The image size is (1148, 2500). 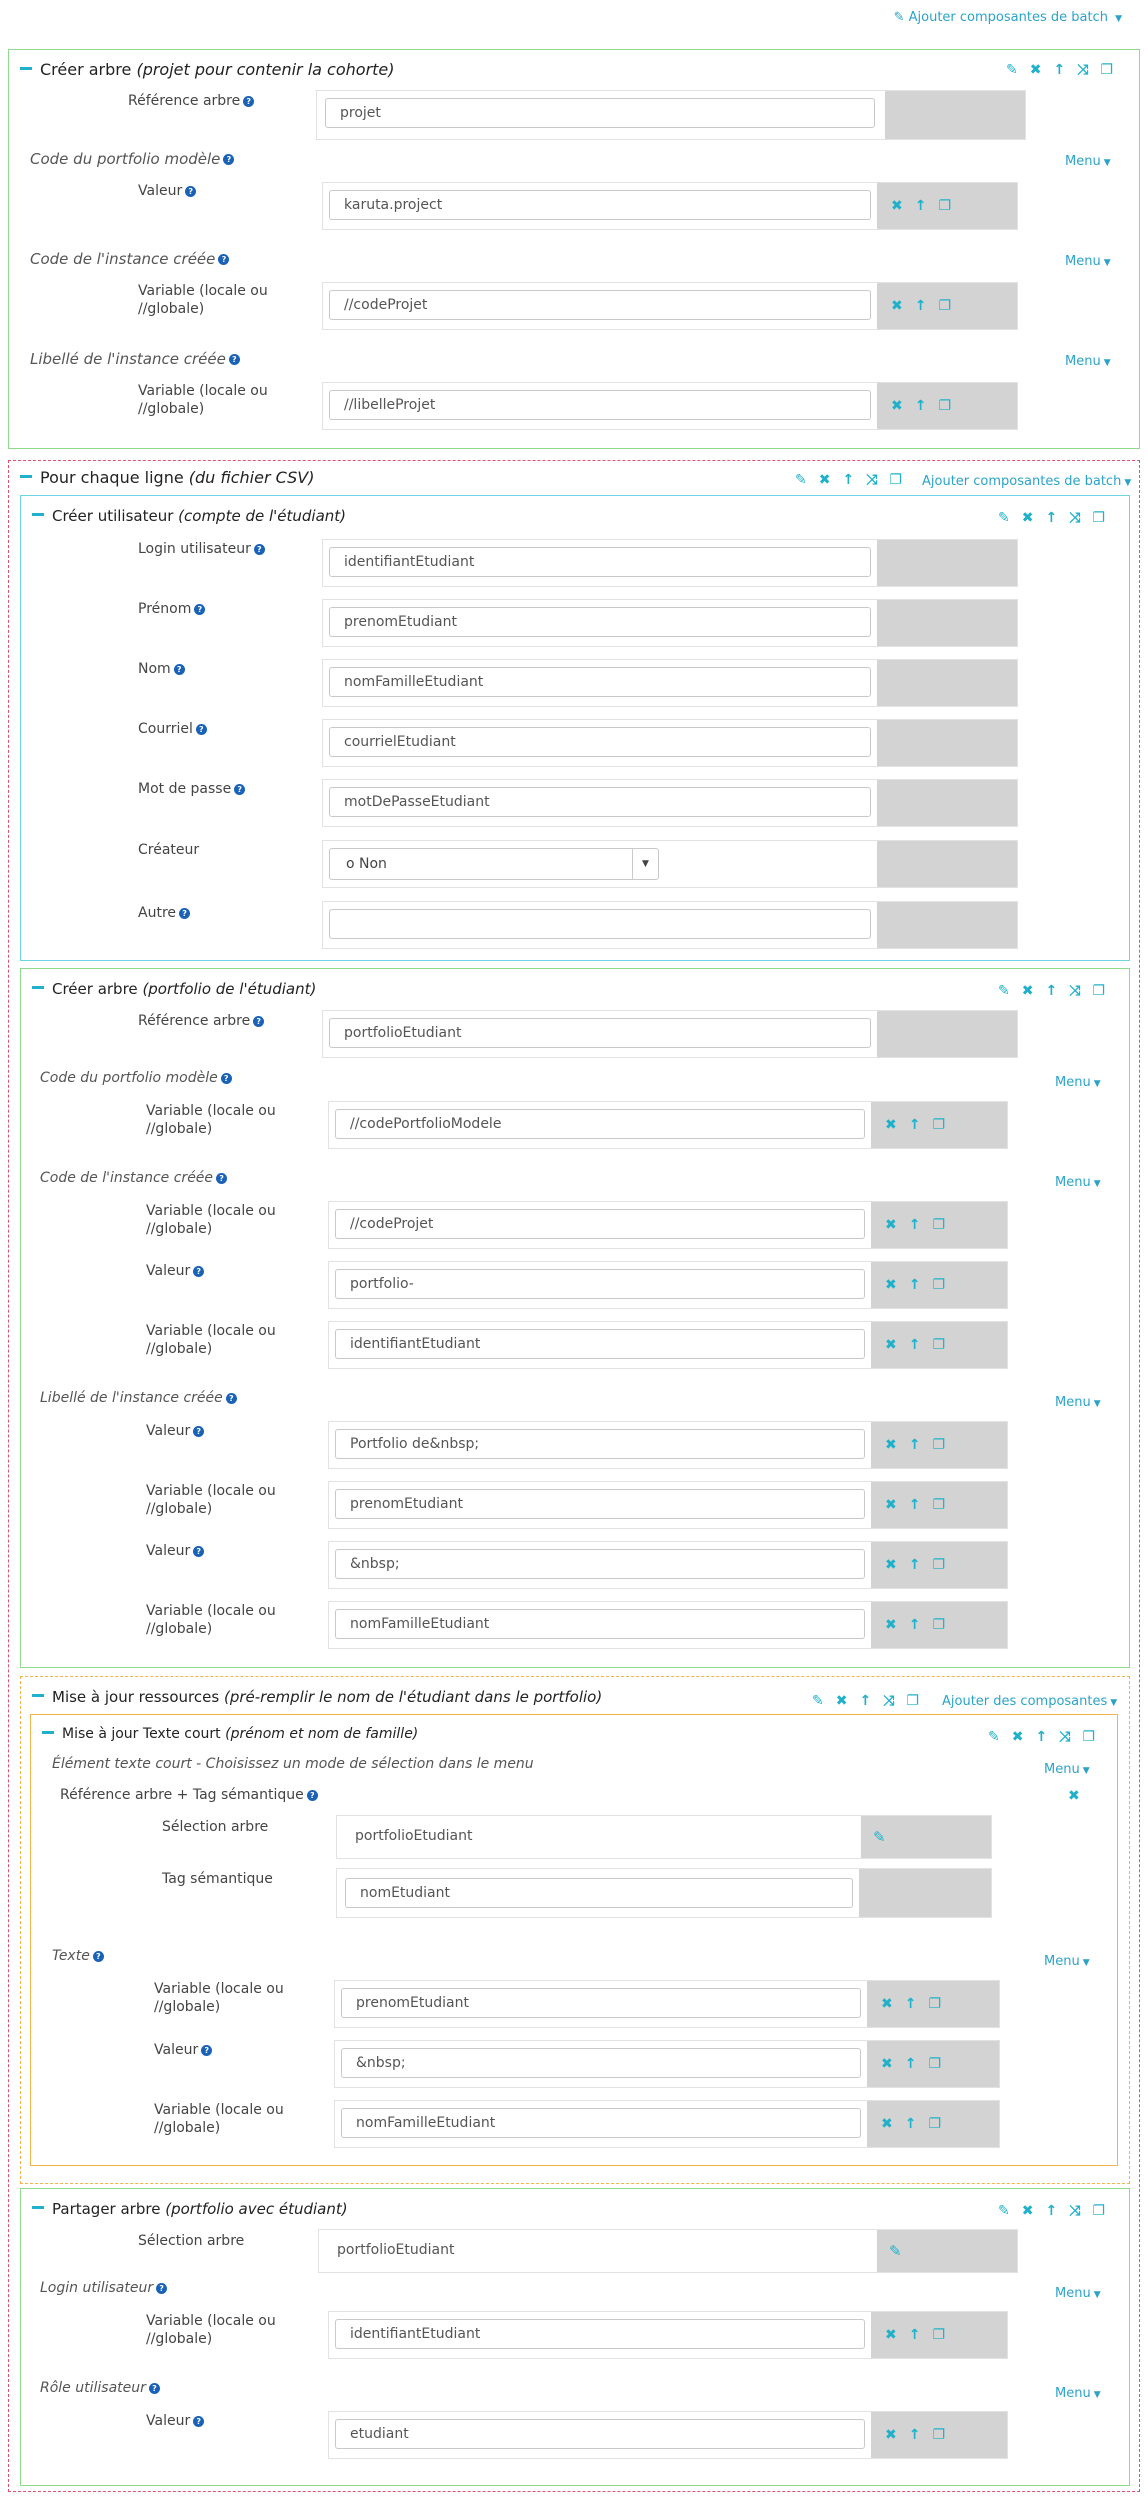 I want to click on variable-input: //libelleProjet, so click(x=600, y=405).